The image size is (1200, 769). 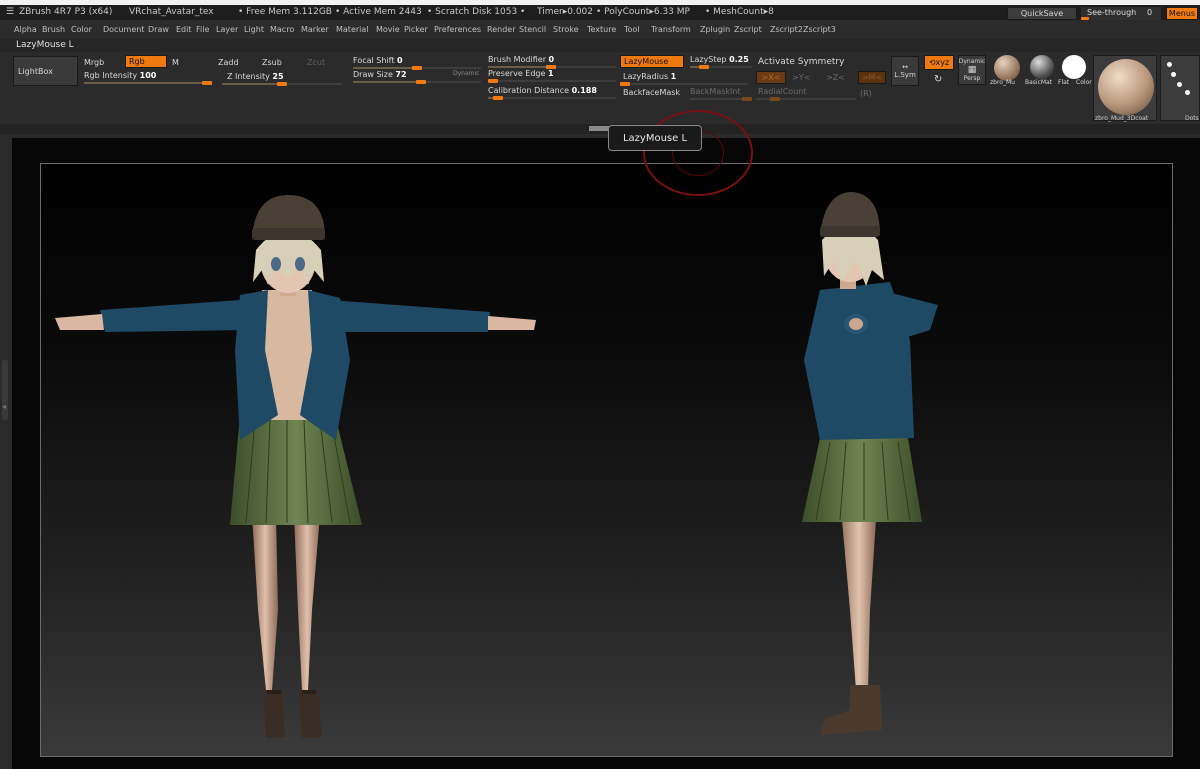 I want to click on lazyradius-slider: LazyRadius 1, so click(x=649, y=76).